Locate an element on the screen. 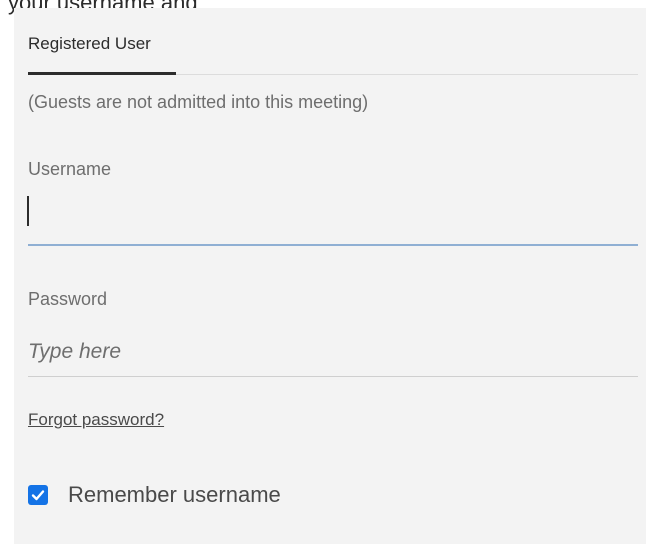 The height and width of the screenshot is (544, 649). checkbox-checked-icon is located at coordinates (38, 495).